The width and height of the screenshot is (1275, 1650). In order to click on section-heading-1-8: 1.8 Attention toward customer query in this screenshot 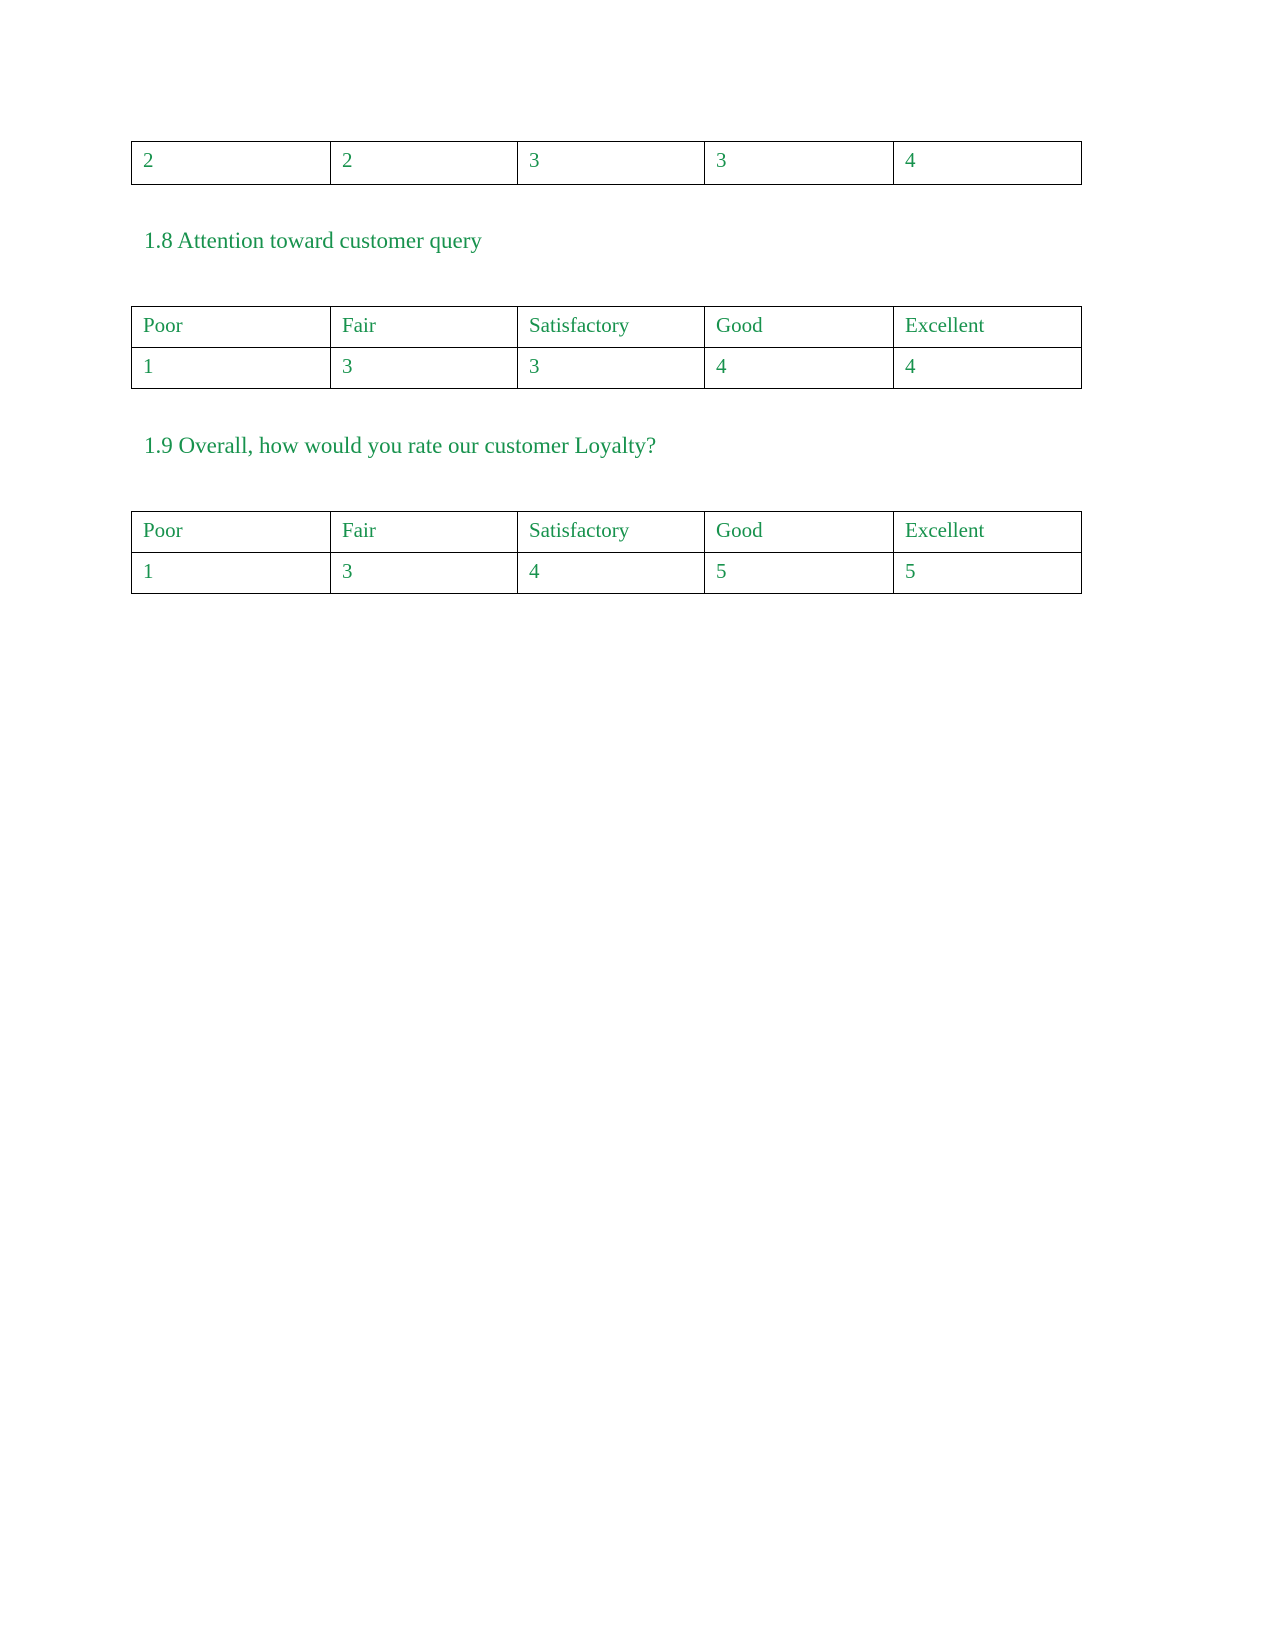, I will do `click(313, 240)`.